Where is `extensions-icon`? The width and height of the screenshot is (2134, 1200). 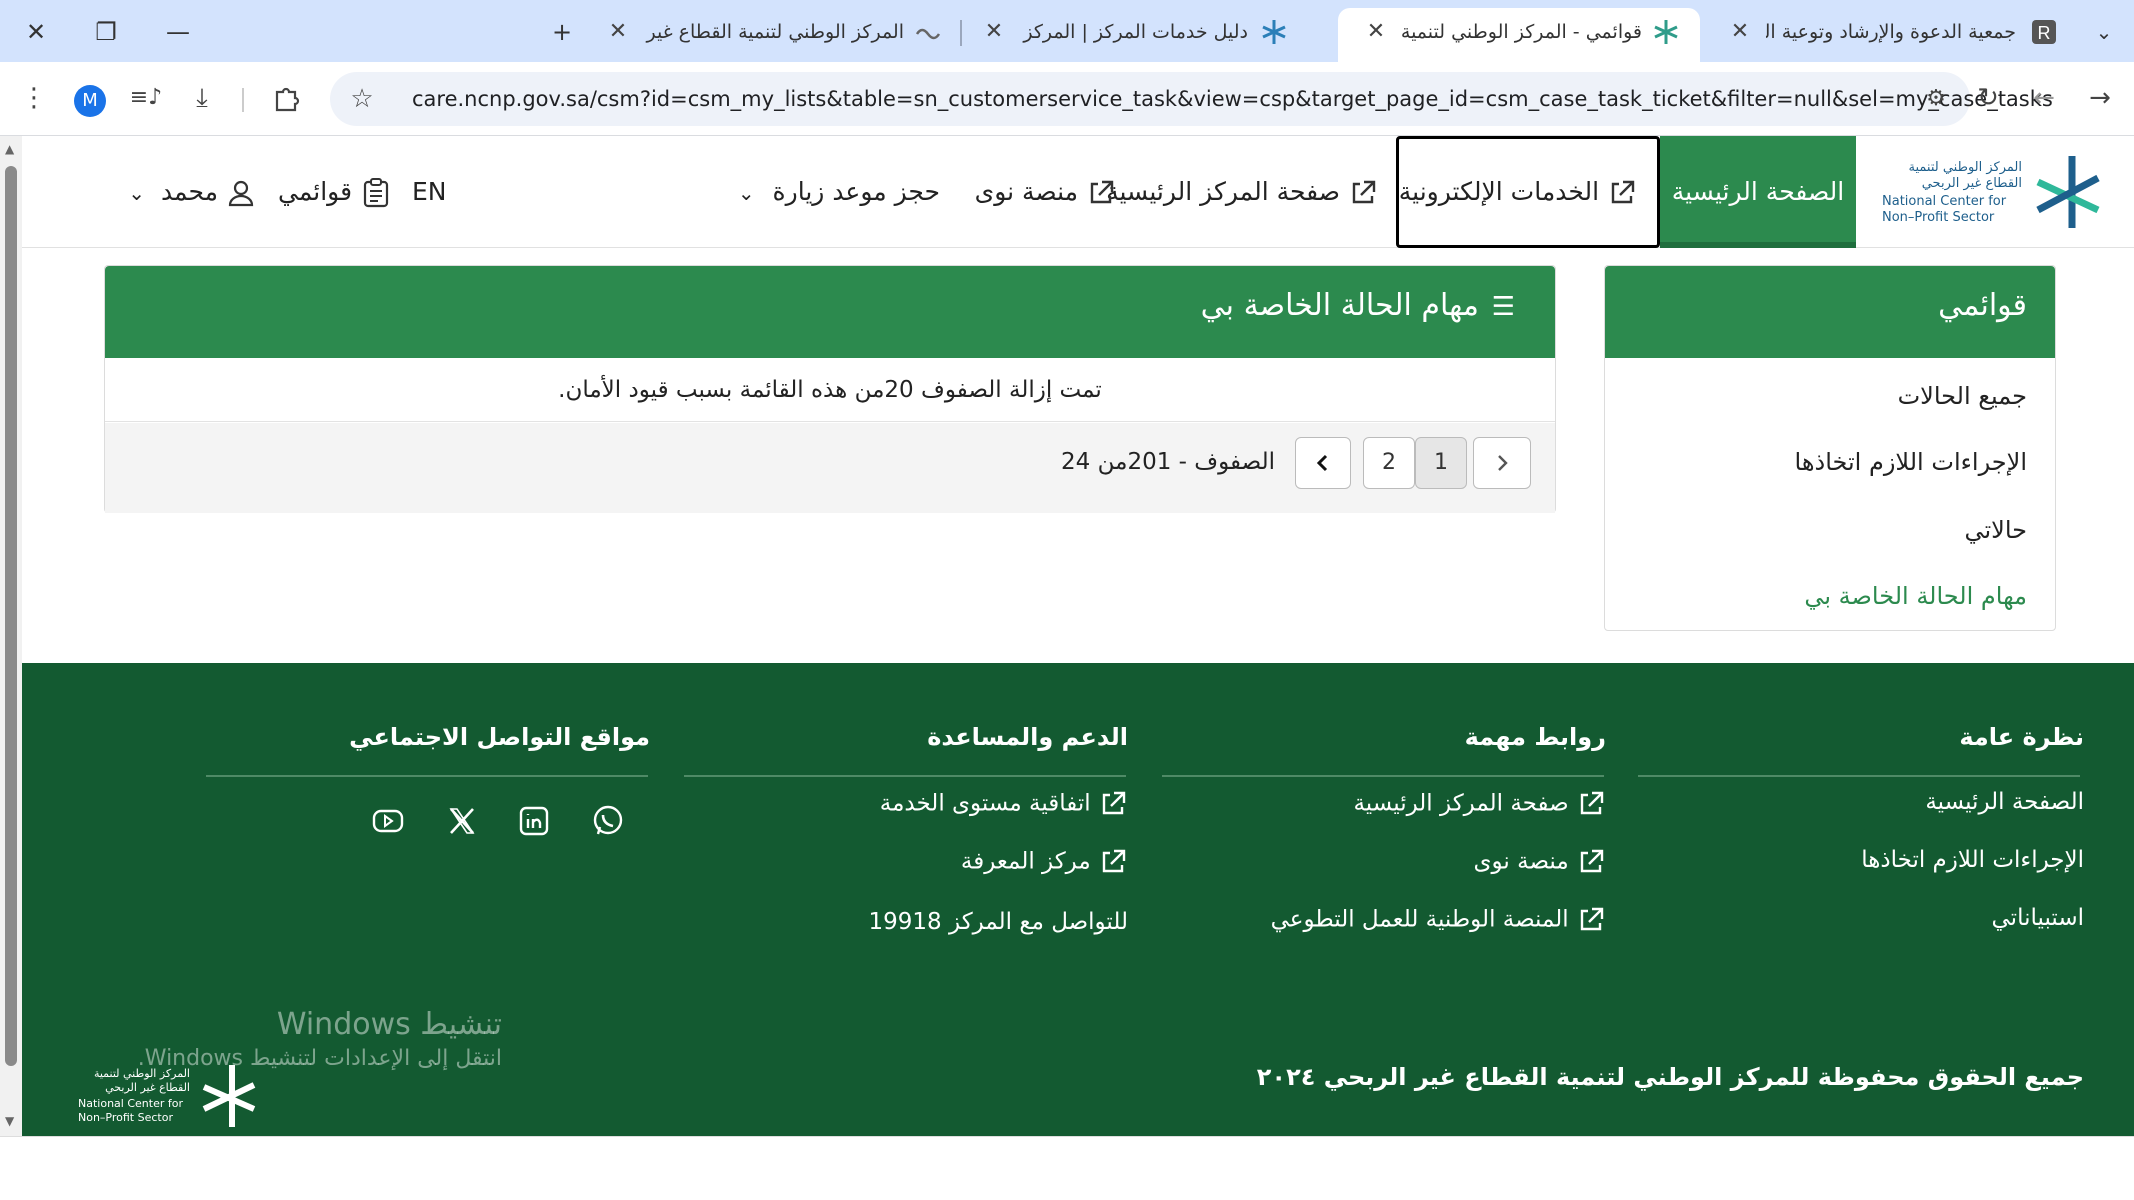 extensions-icon is located at coordinates (286, 98).